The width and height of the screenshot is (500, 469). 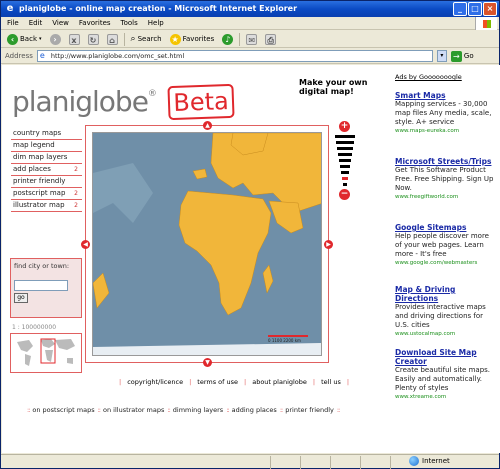 I want to click on go-button: → Go, so click(x=462, y=56).